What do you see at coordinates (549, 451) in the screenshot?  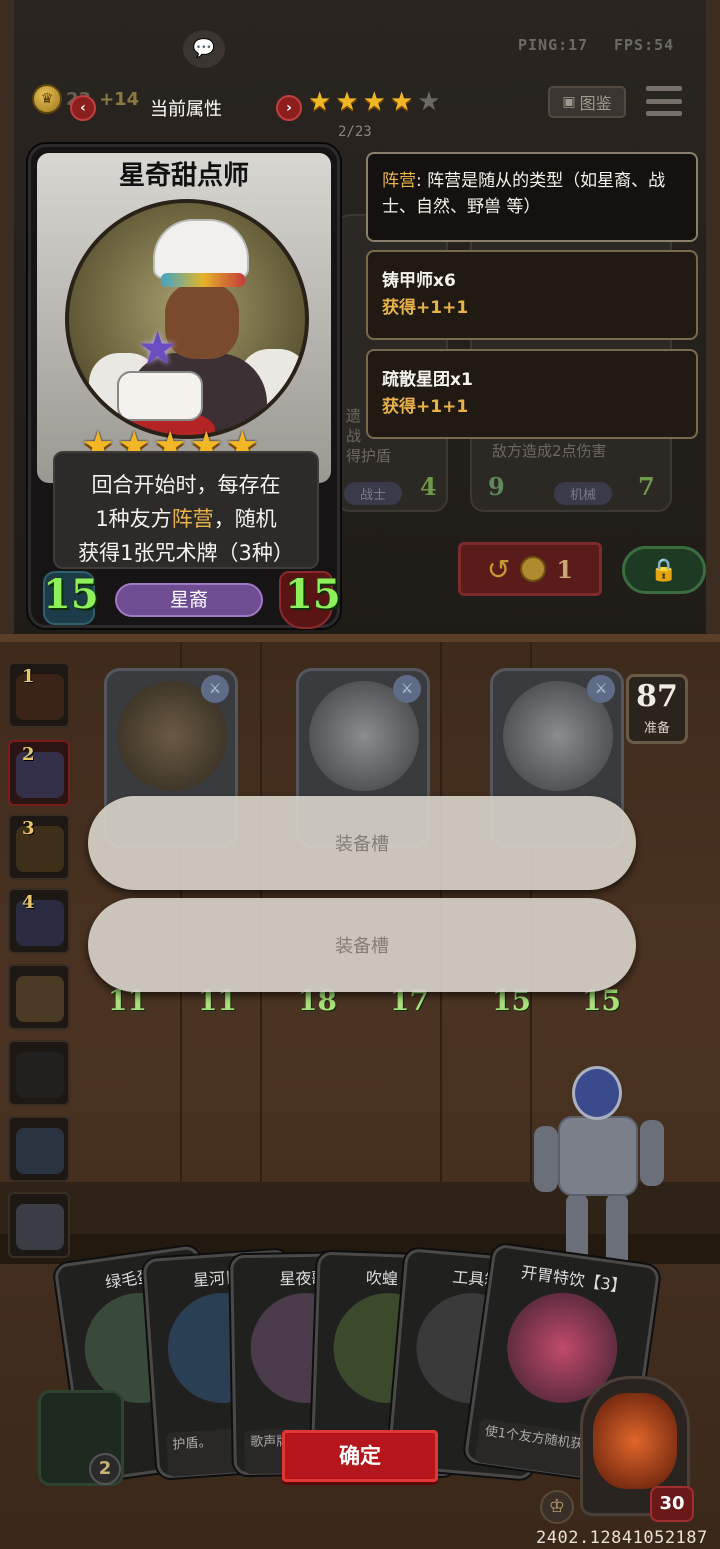 I see `shop-card-desc: 敌方造成2点伤害` at bounding box center [549, 451].